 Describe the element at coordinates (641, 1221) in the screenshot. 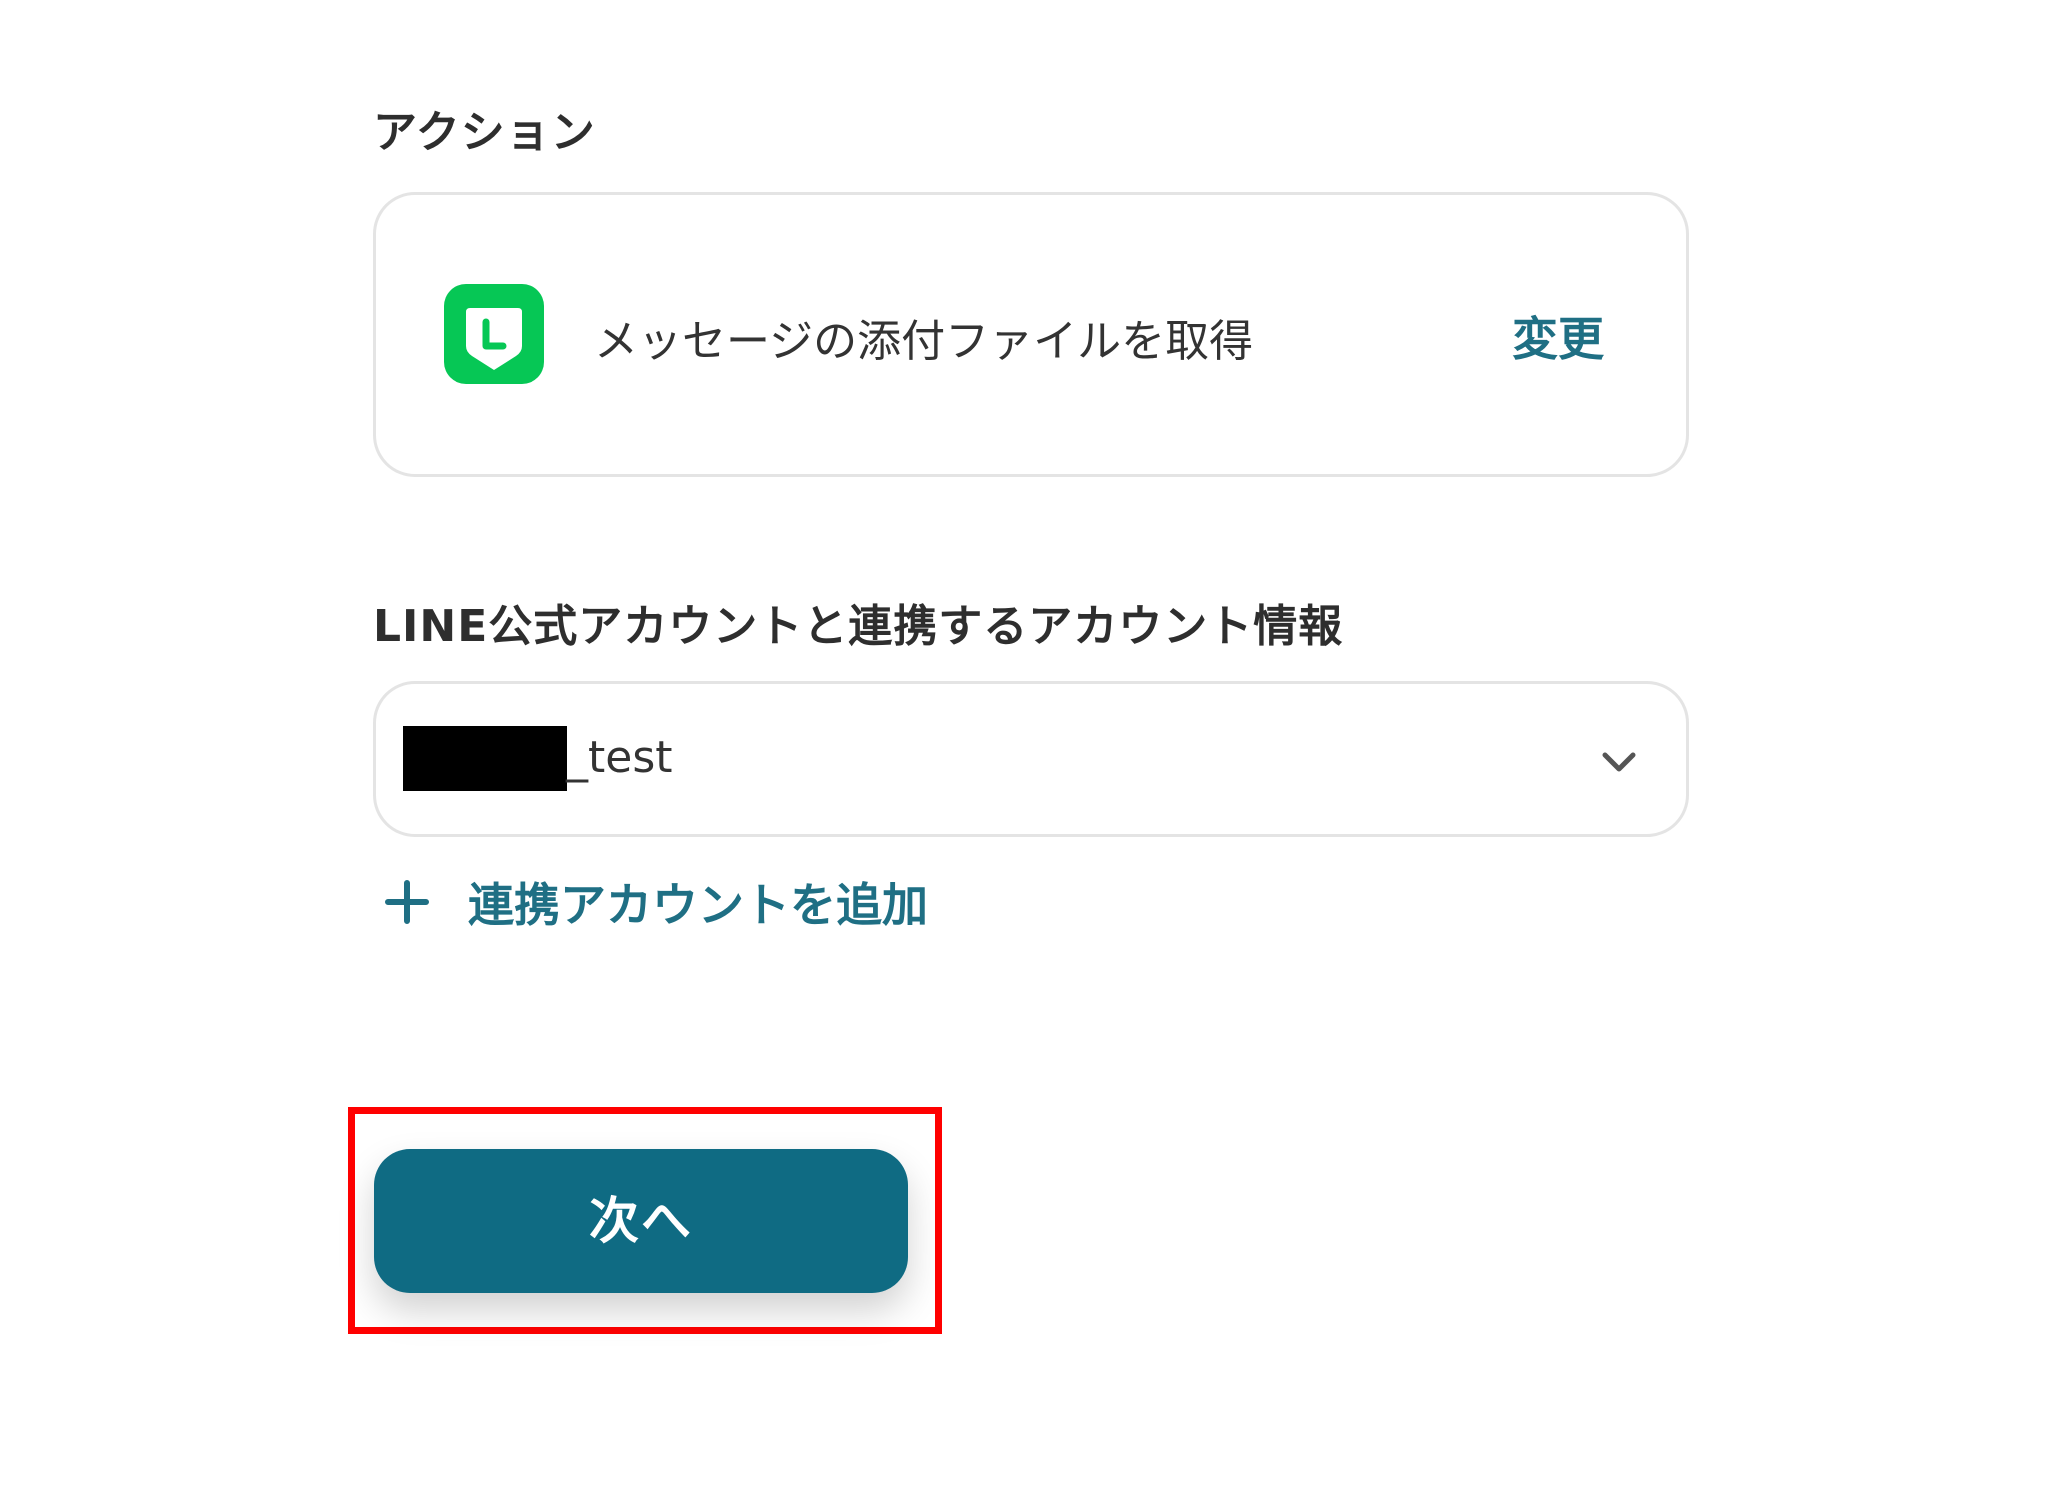

I see `next-button: 次へ` at that location.